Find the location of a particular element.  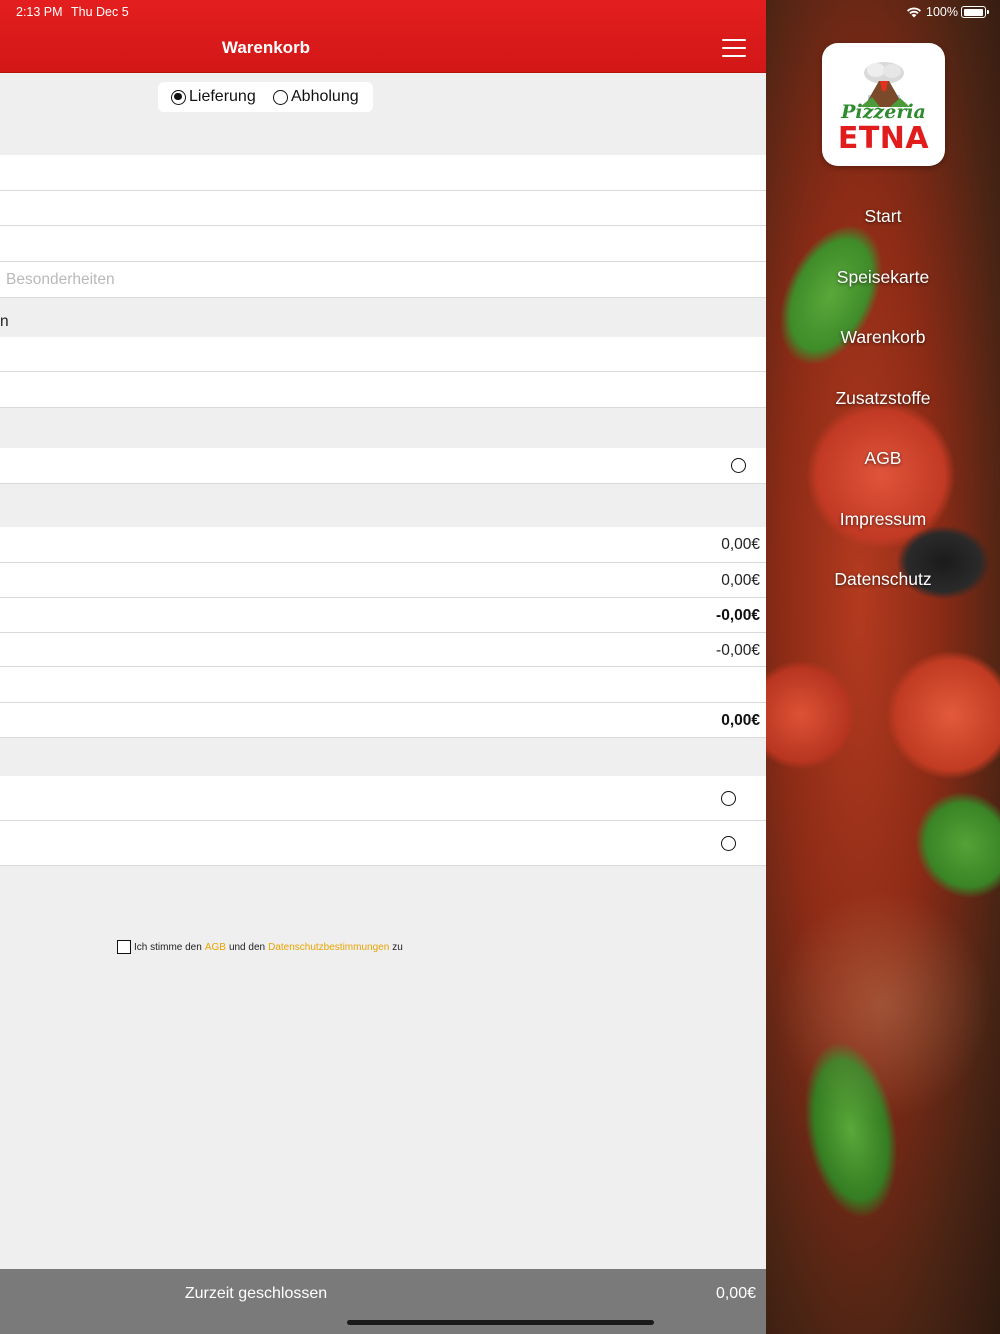

pizzeria-logo: Pizzeria ETNA is located at coordinates (883, 104).